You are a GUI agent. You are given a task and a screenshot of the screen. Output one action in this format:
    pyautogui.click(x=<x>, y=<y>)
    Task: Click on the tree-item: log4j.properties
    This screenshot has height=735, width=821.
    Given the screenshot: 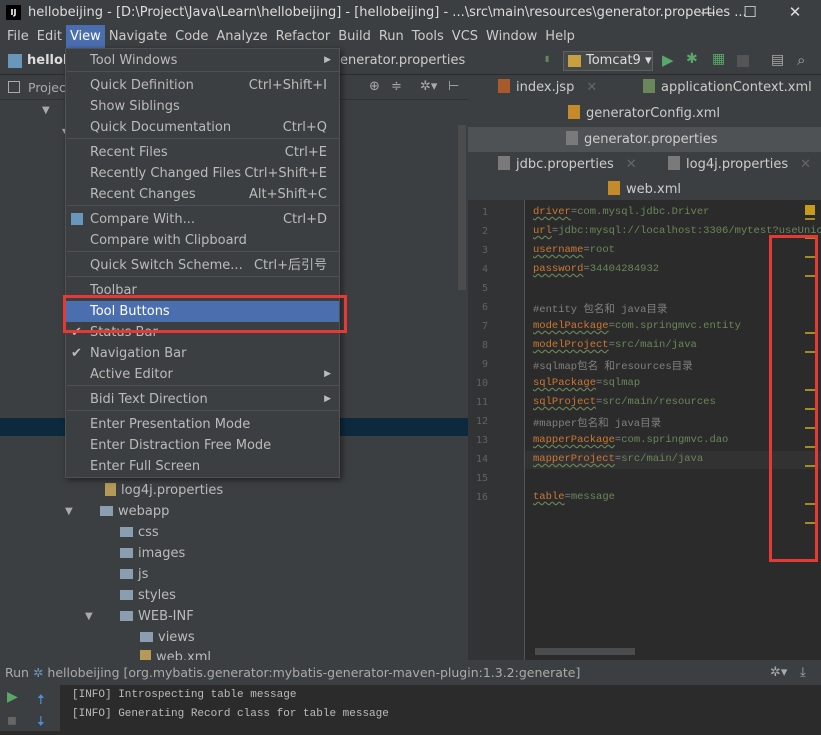 What is the action you would take?
    pyautogui.click(x=164, y=490)
    